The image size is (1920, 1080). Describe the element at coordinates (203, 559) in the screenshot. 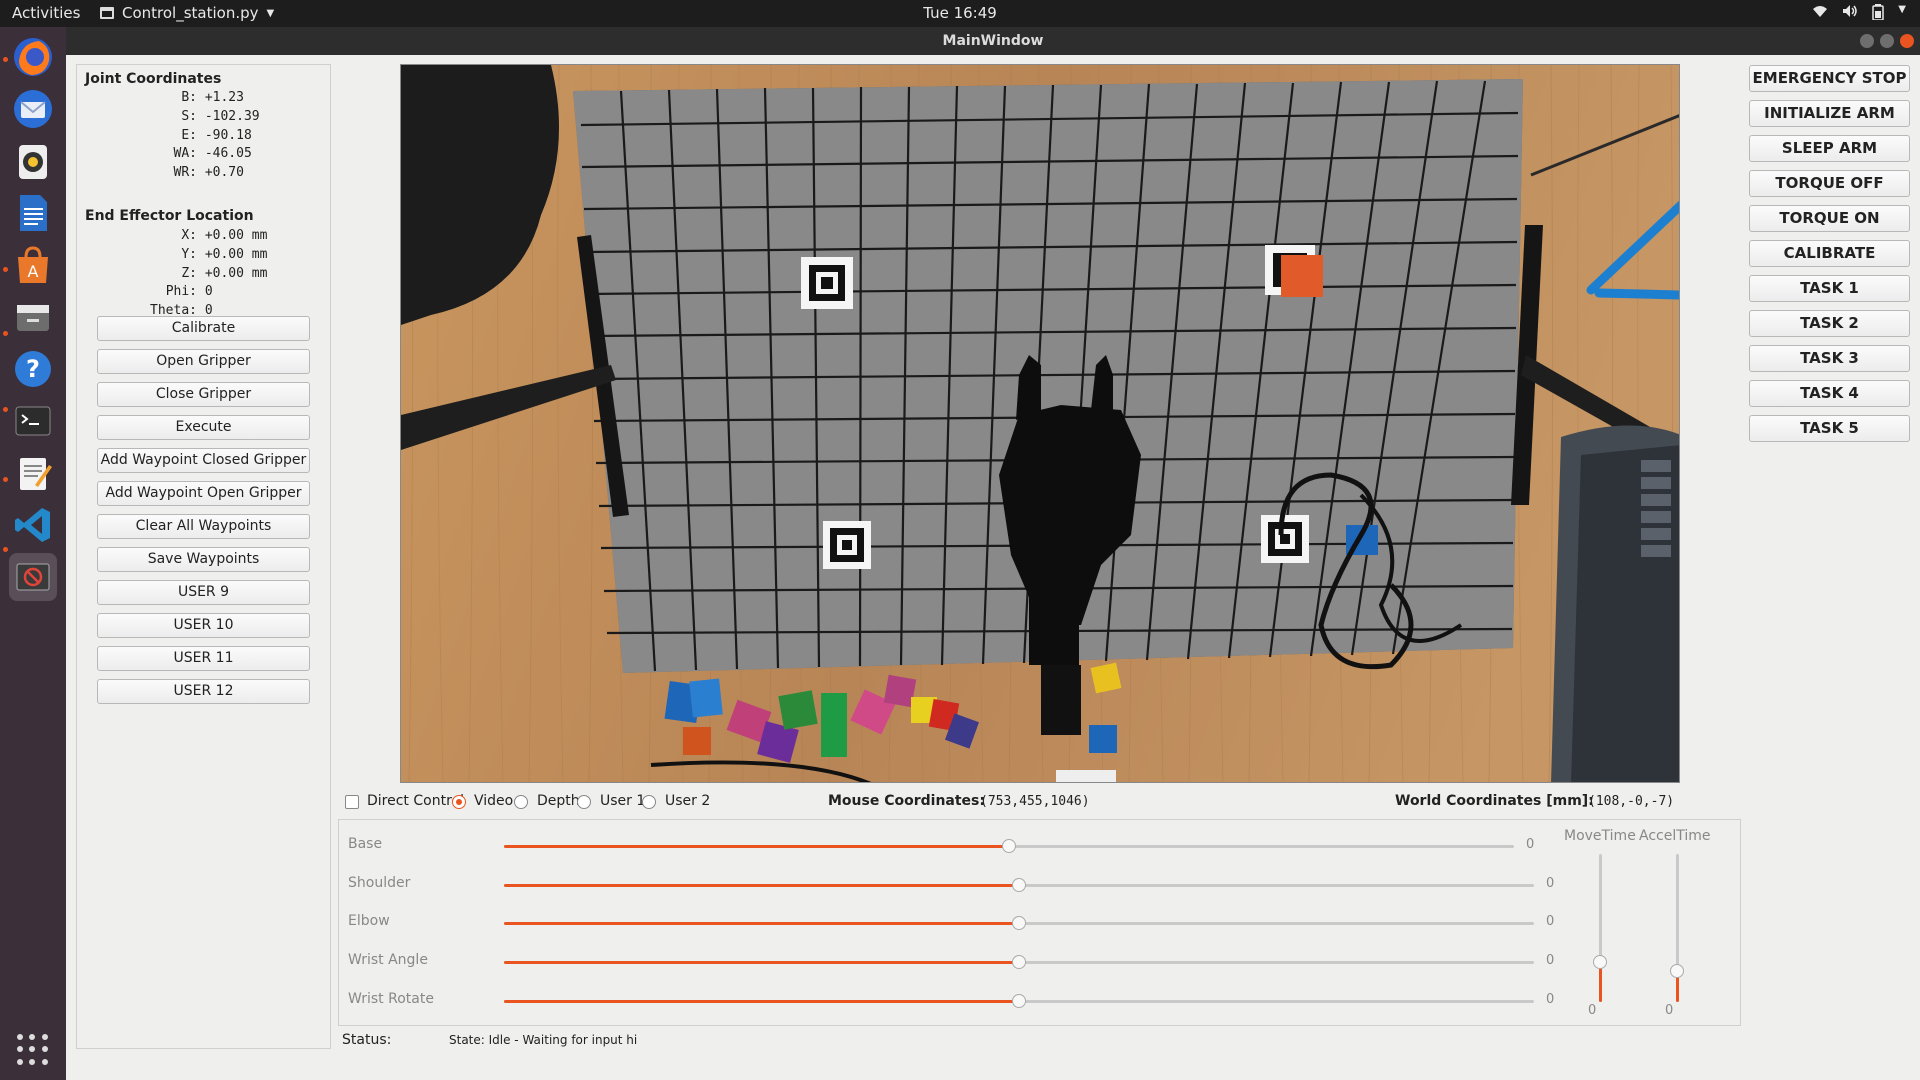

I see `save-waypoints-button: Save Waypoints` at that location.